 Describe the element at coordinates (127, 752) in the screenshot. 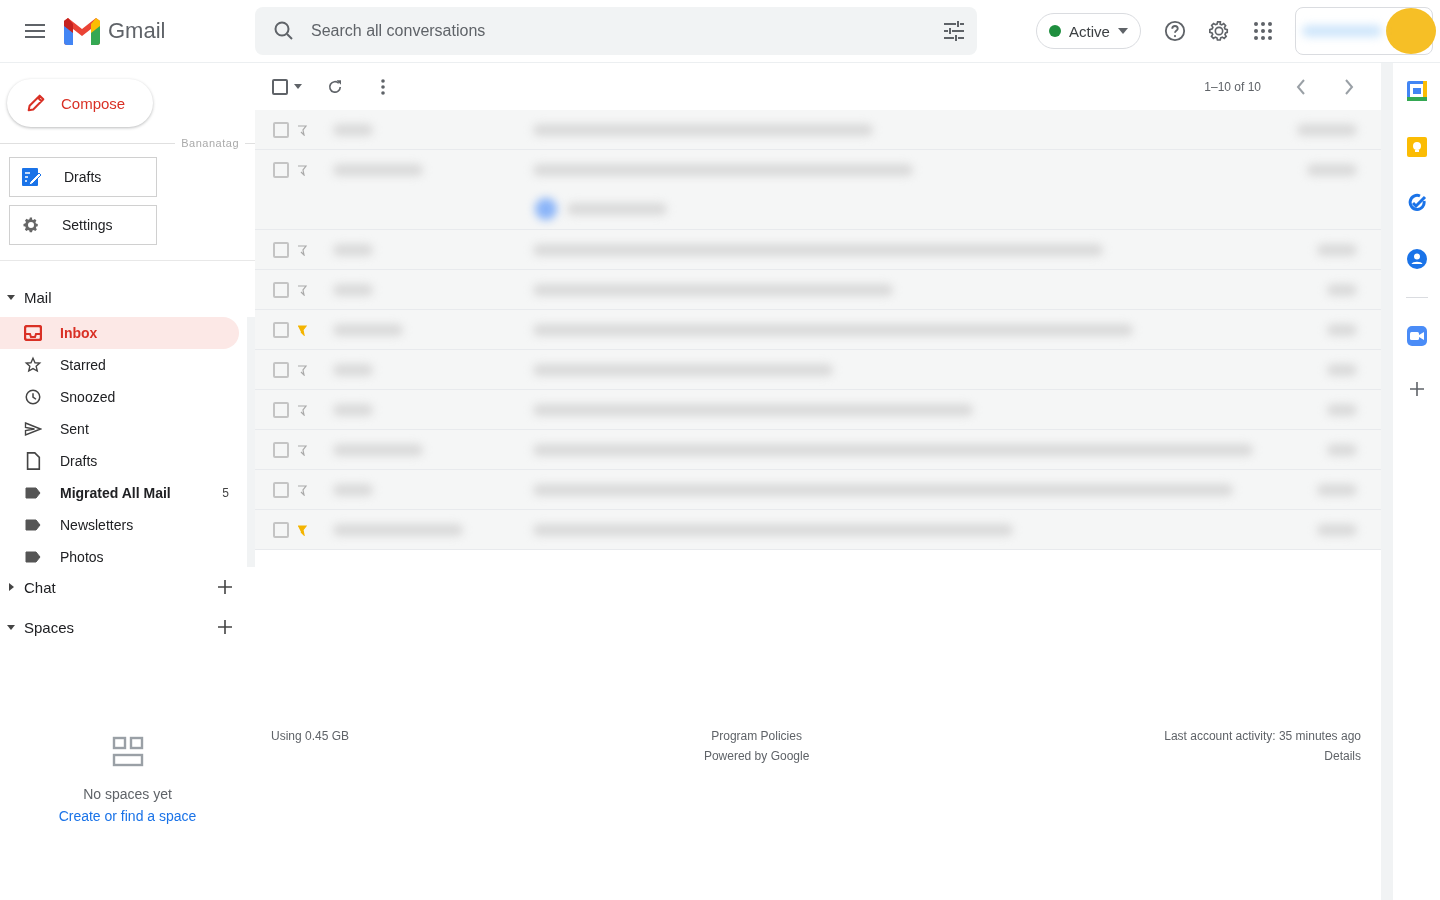

I see `spaces-icon` at that location.